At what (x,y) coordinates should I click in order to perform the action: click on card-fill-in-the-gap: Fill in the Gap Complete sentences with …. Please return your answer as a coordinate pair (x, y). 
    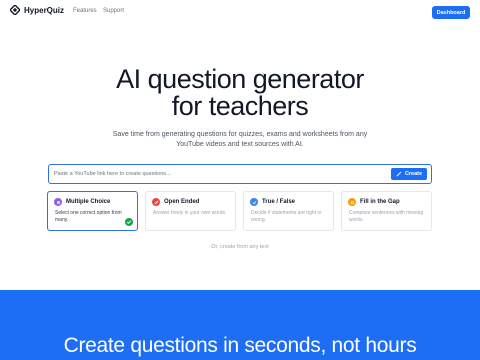
    Looking at the image, I should click on (386, 211).